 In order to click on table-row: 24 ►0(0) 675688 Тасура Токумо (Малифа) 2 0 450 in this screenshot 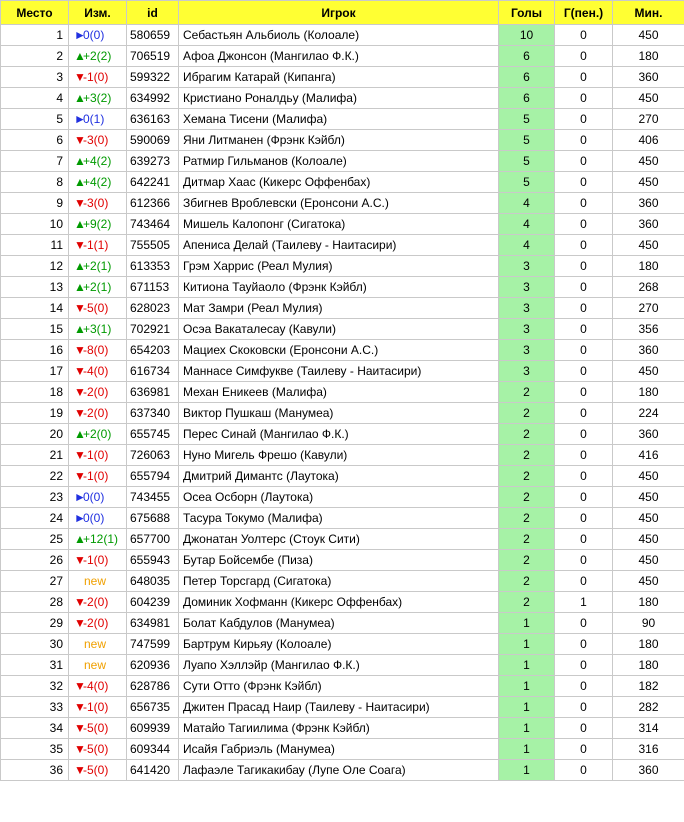, I will do `click(342, 518)`.